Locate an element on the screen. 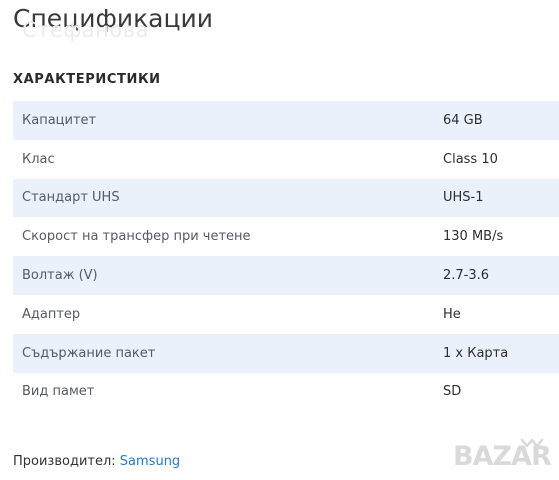 The width and height of the screenshot is (559, 480). spec-label: Волтаж (V) is located at coordinates (60, 276).